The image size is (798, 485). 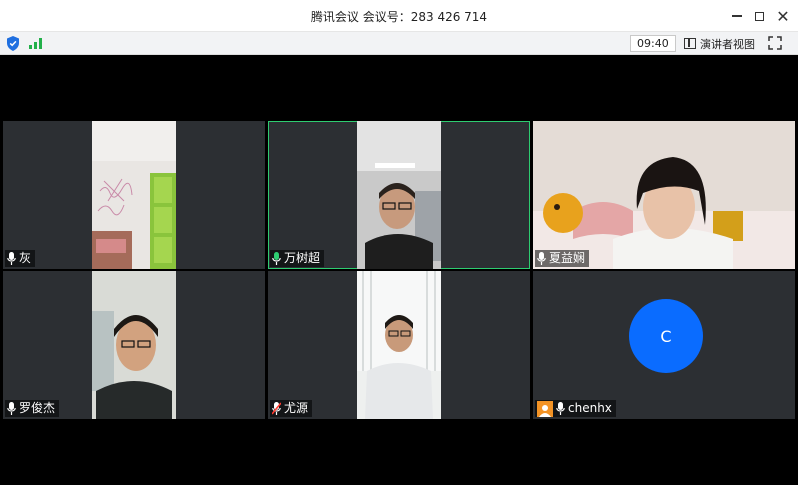 I want to click on close-icon: ✕, so click(x=783, y=16).